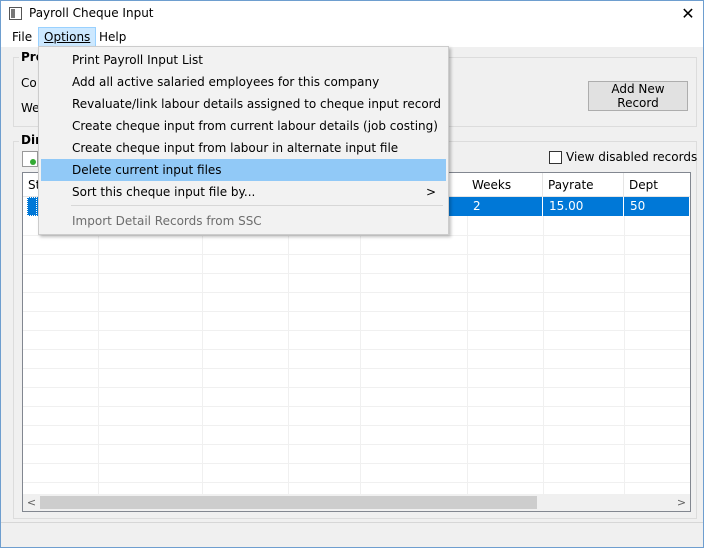  What do you see at coordinates (288, 502) in the screenshot?
I see `scroll-thumb` at bounding box center [288, 502].